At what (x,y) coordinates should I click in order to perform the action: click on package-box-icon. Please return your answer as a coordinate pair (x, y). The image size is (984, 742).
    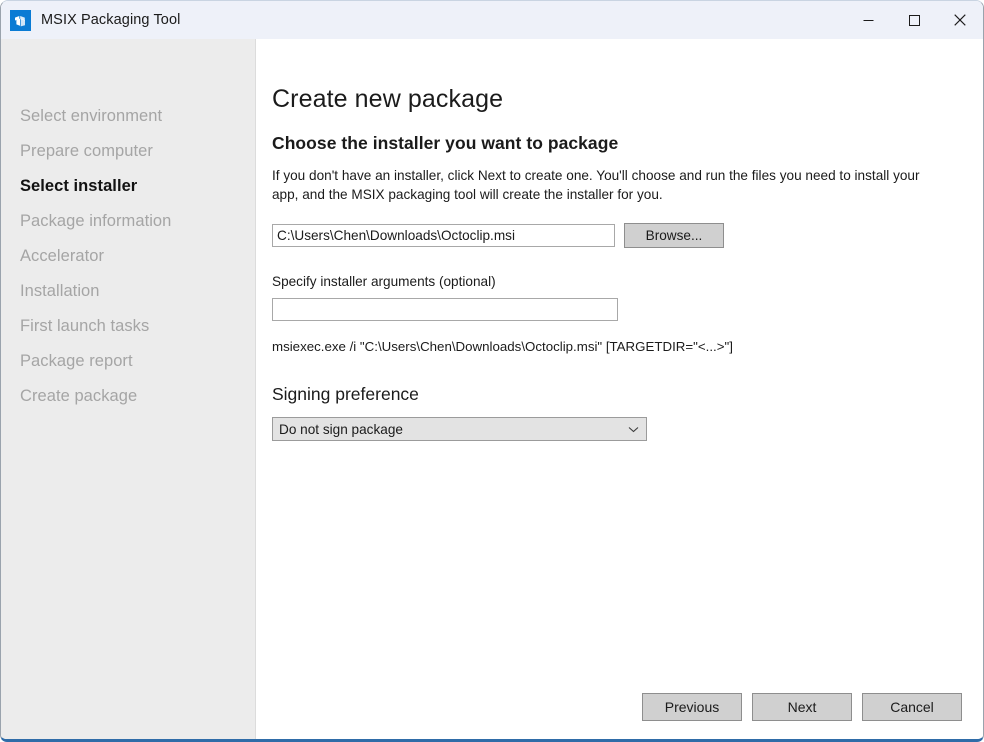
    Looking at the image, I should click on (20, 20).